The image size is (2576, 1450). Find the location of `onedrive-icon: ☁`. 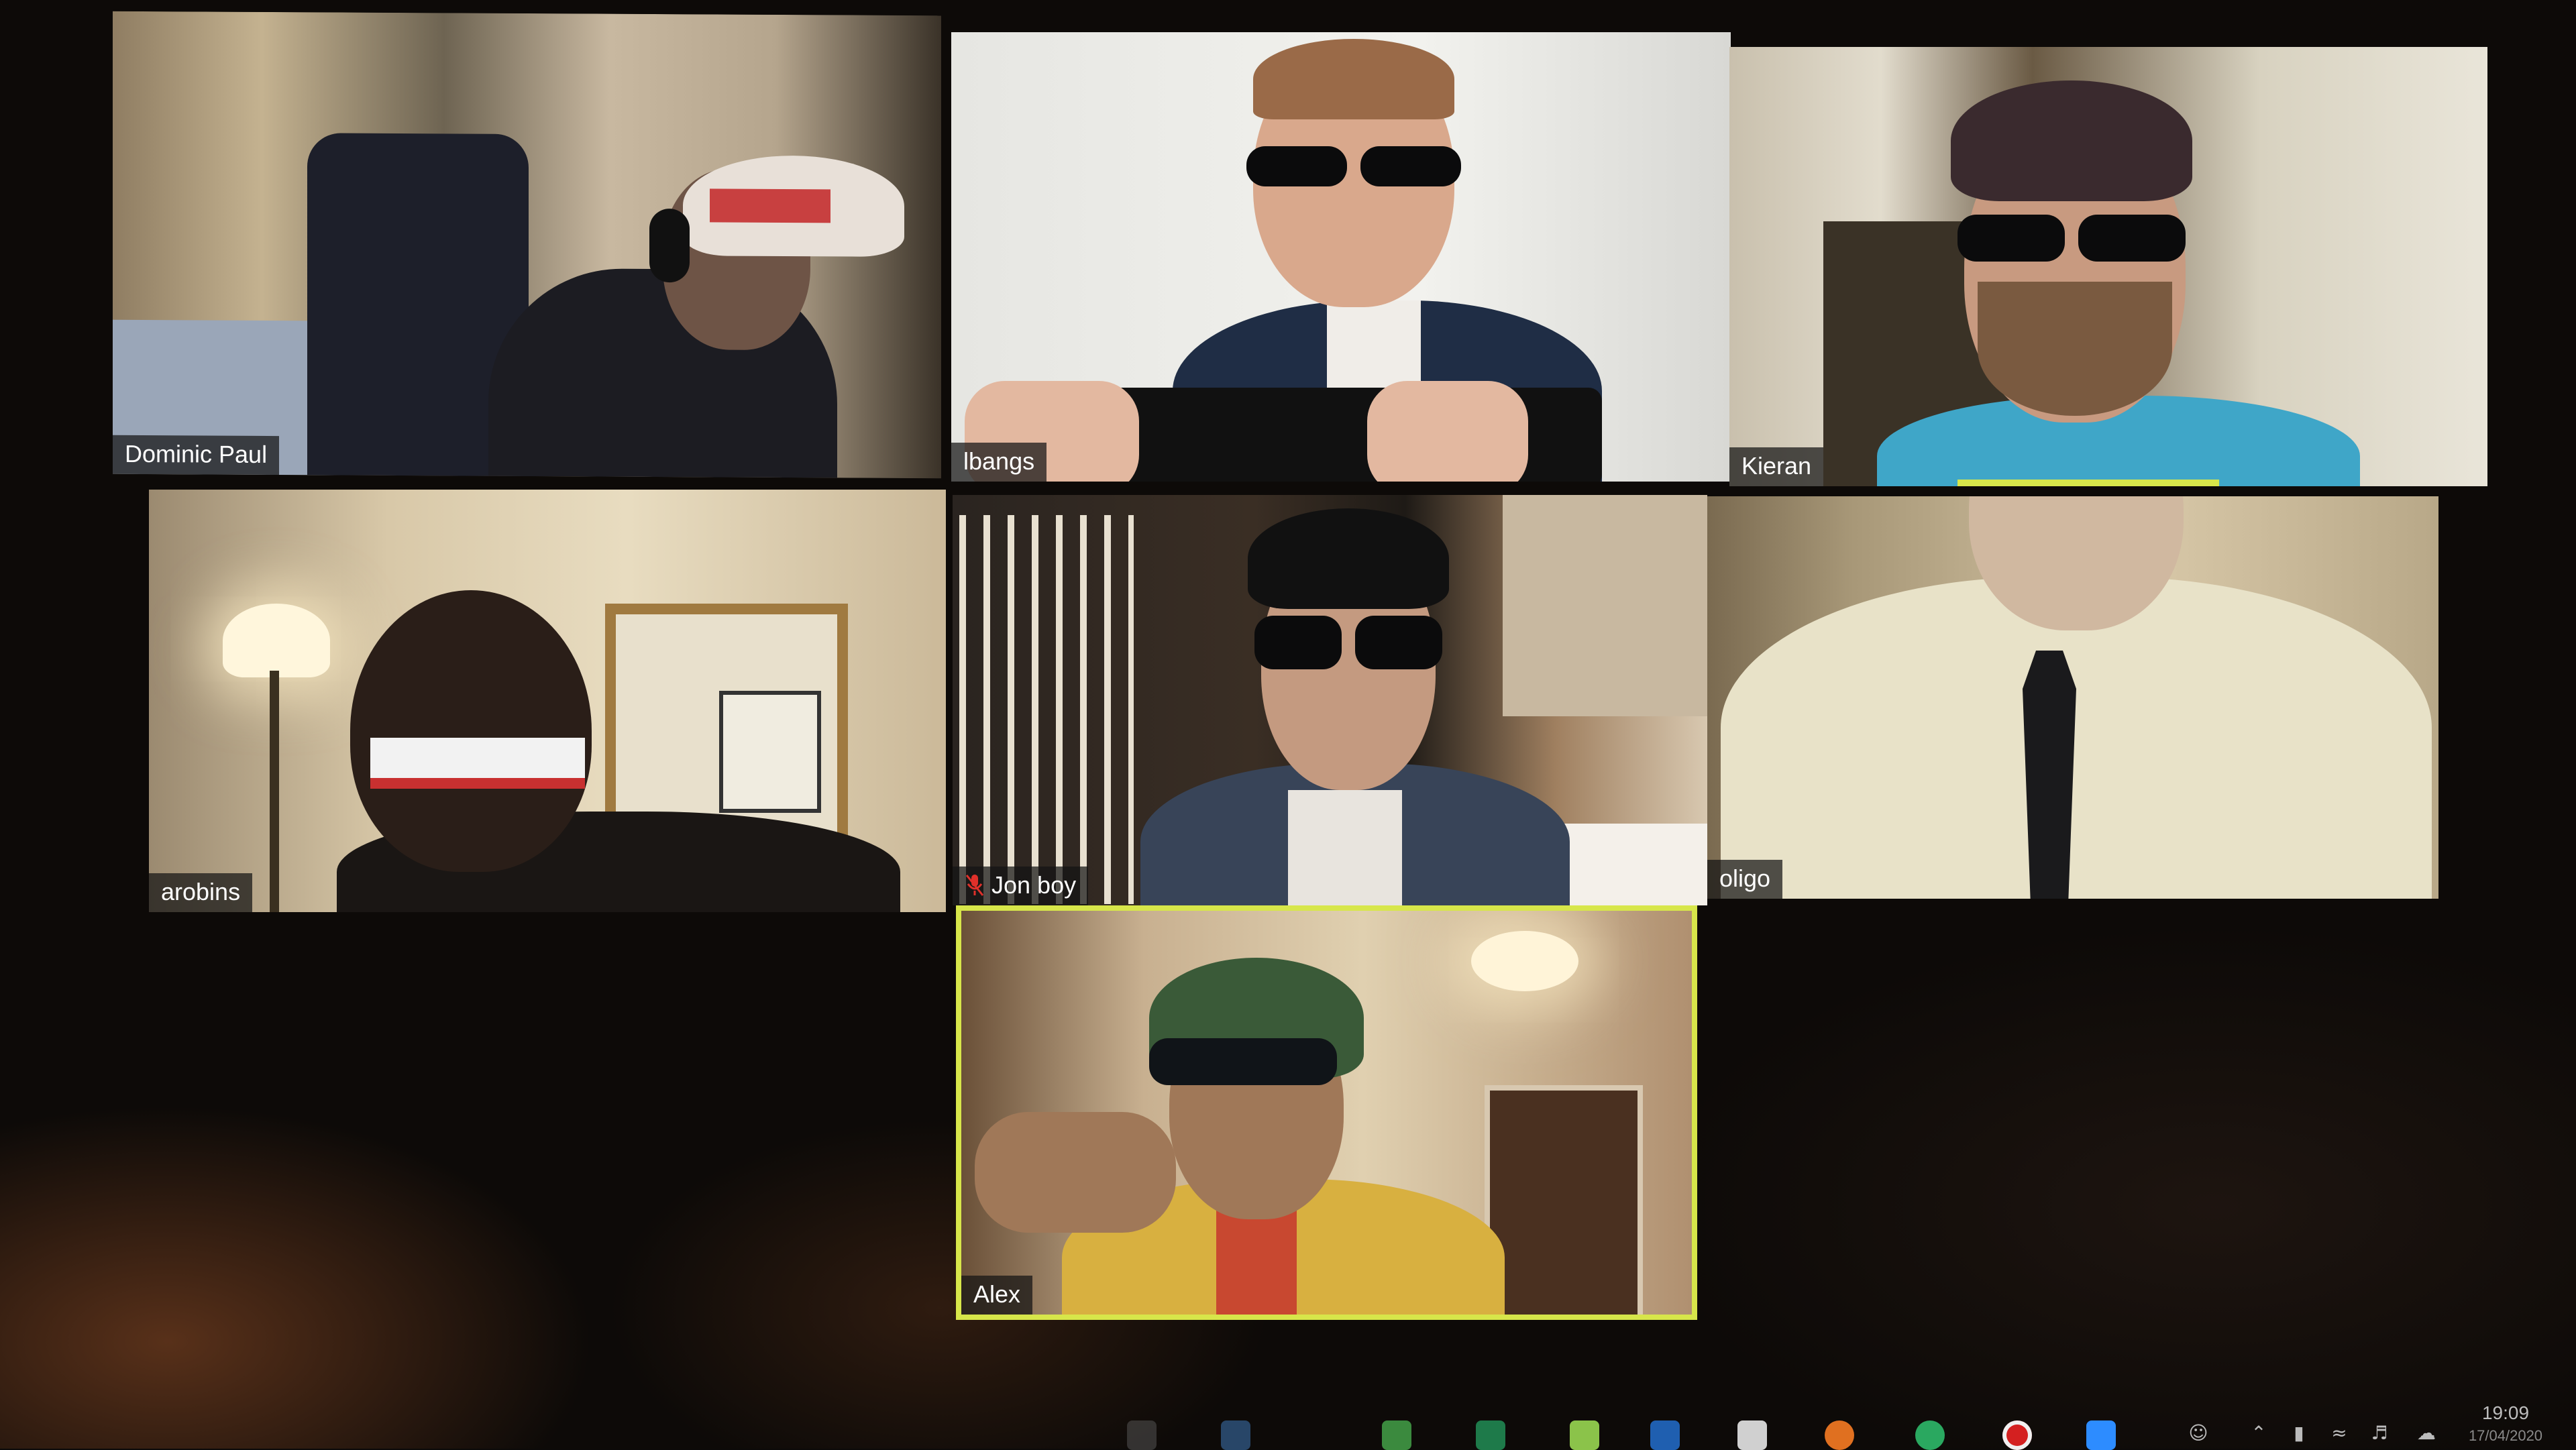

onedrive-icon: ☁ is located at coordinates (2426, 1433).